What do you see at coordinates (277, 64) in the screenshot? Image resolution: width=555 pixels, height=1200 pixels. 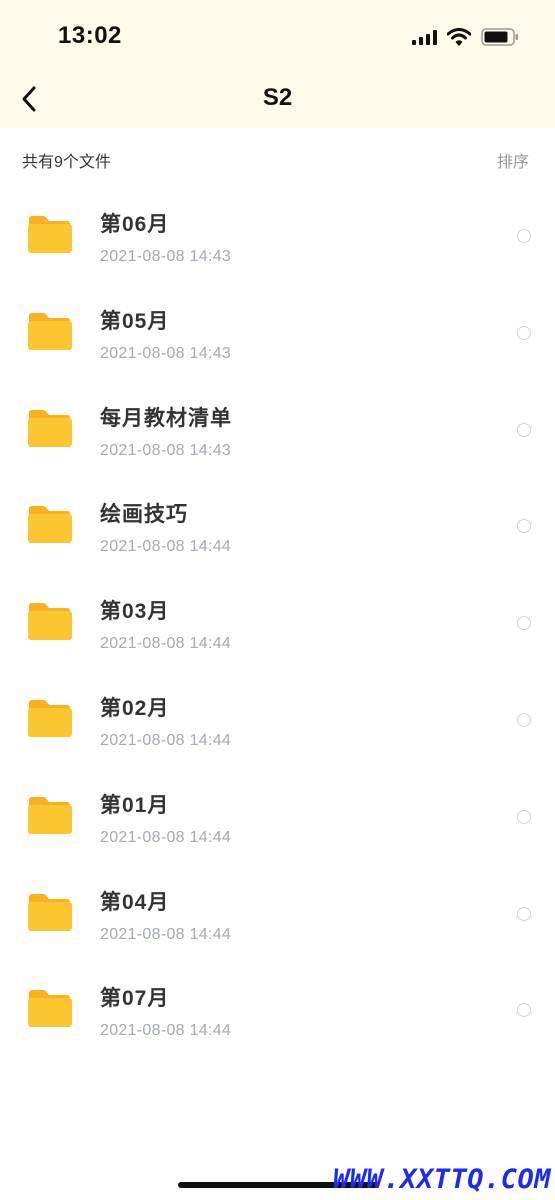 I see `top-bar: 13:02 S2` at bounding box center [277, 64].